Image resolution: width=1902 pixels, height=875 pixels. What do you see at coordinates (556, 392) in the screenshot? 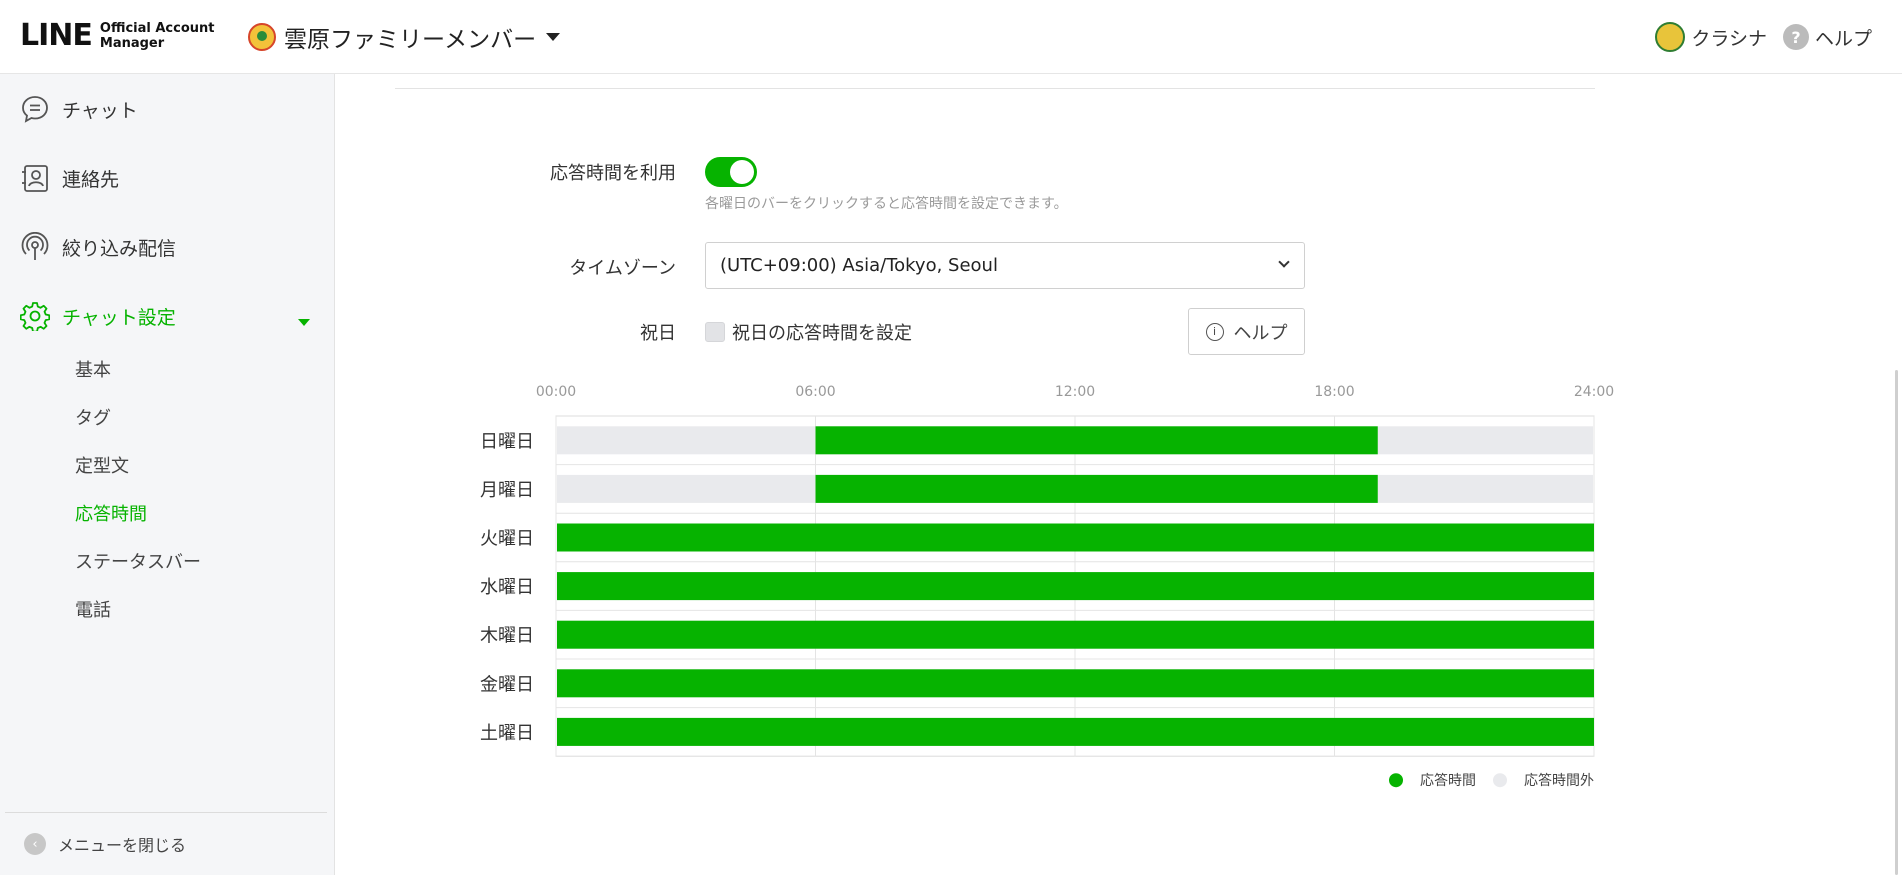
I see `x-tick-label: 00:00` at bounding box center [556, 392].